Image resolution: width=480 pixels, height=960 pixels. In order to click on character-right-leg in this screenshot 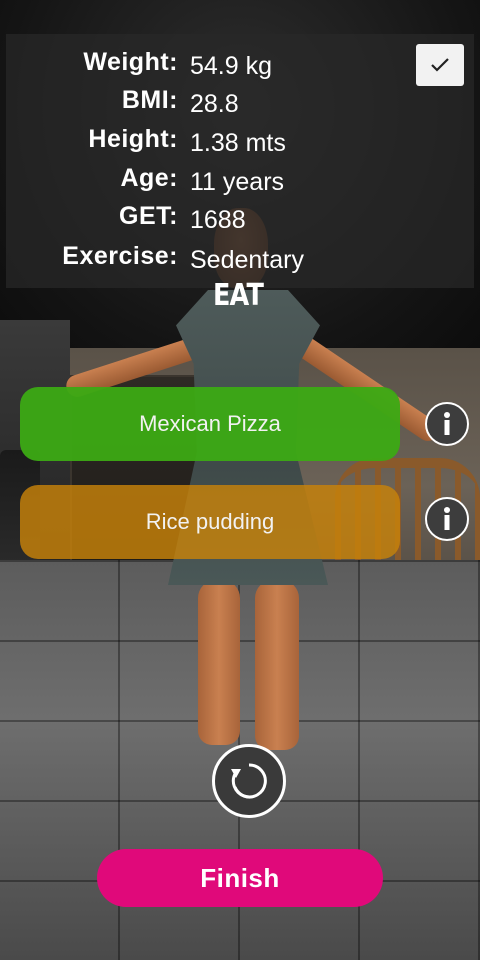, I will do `click(277, 665)`.